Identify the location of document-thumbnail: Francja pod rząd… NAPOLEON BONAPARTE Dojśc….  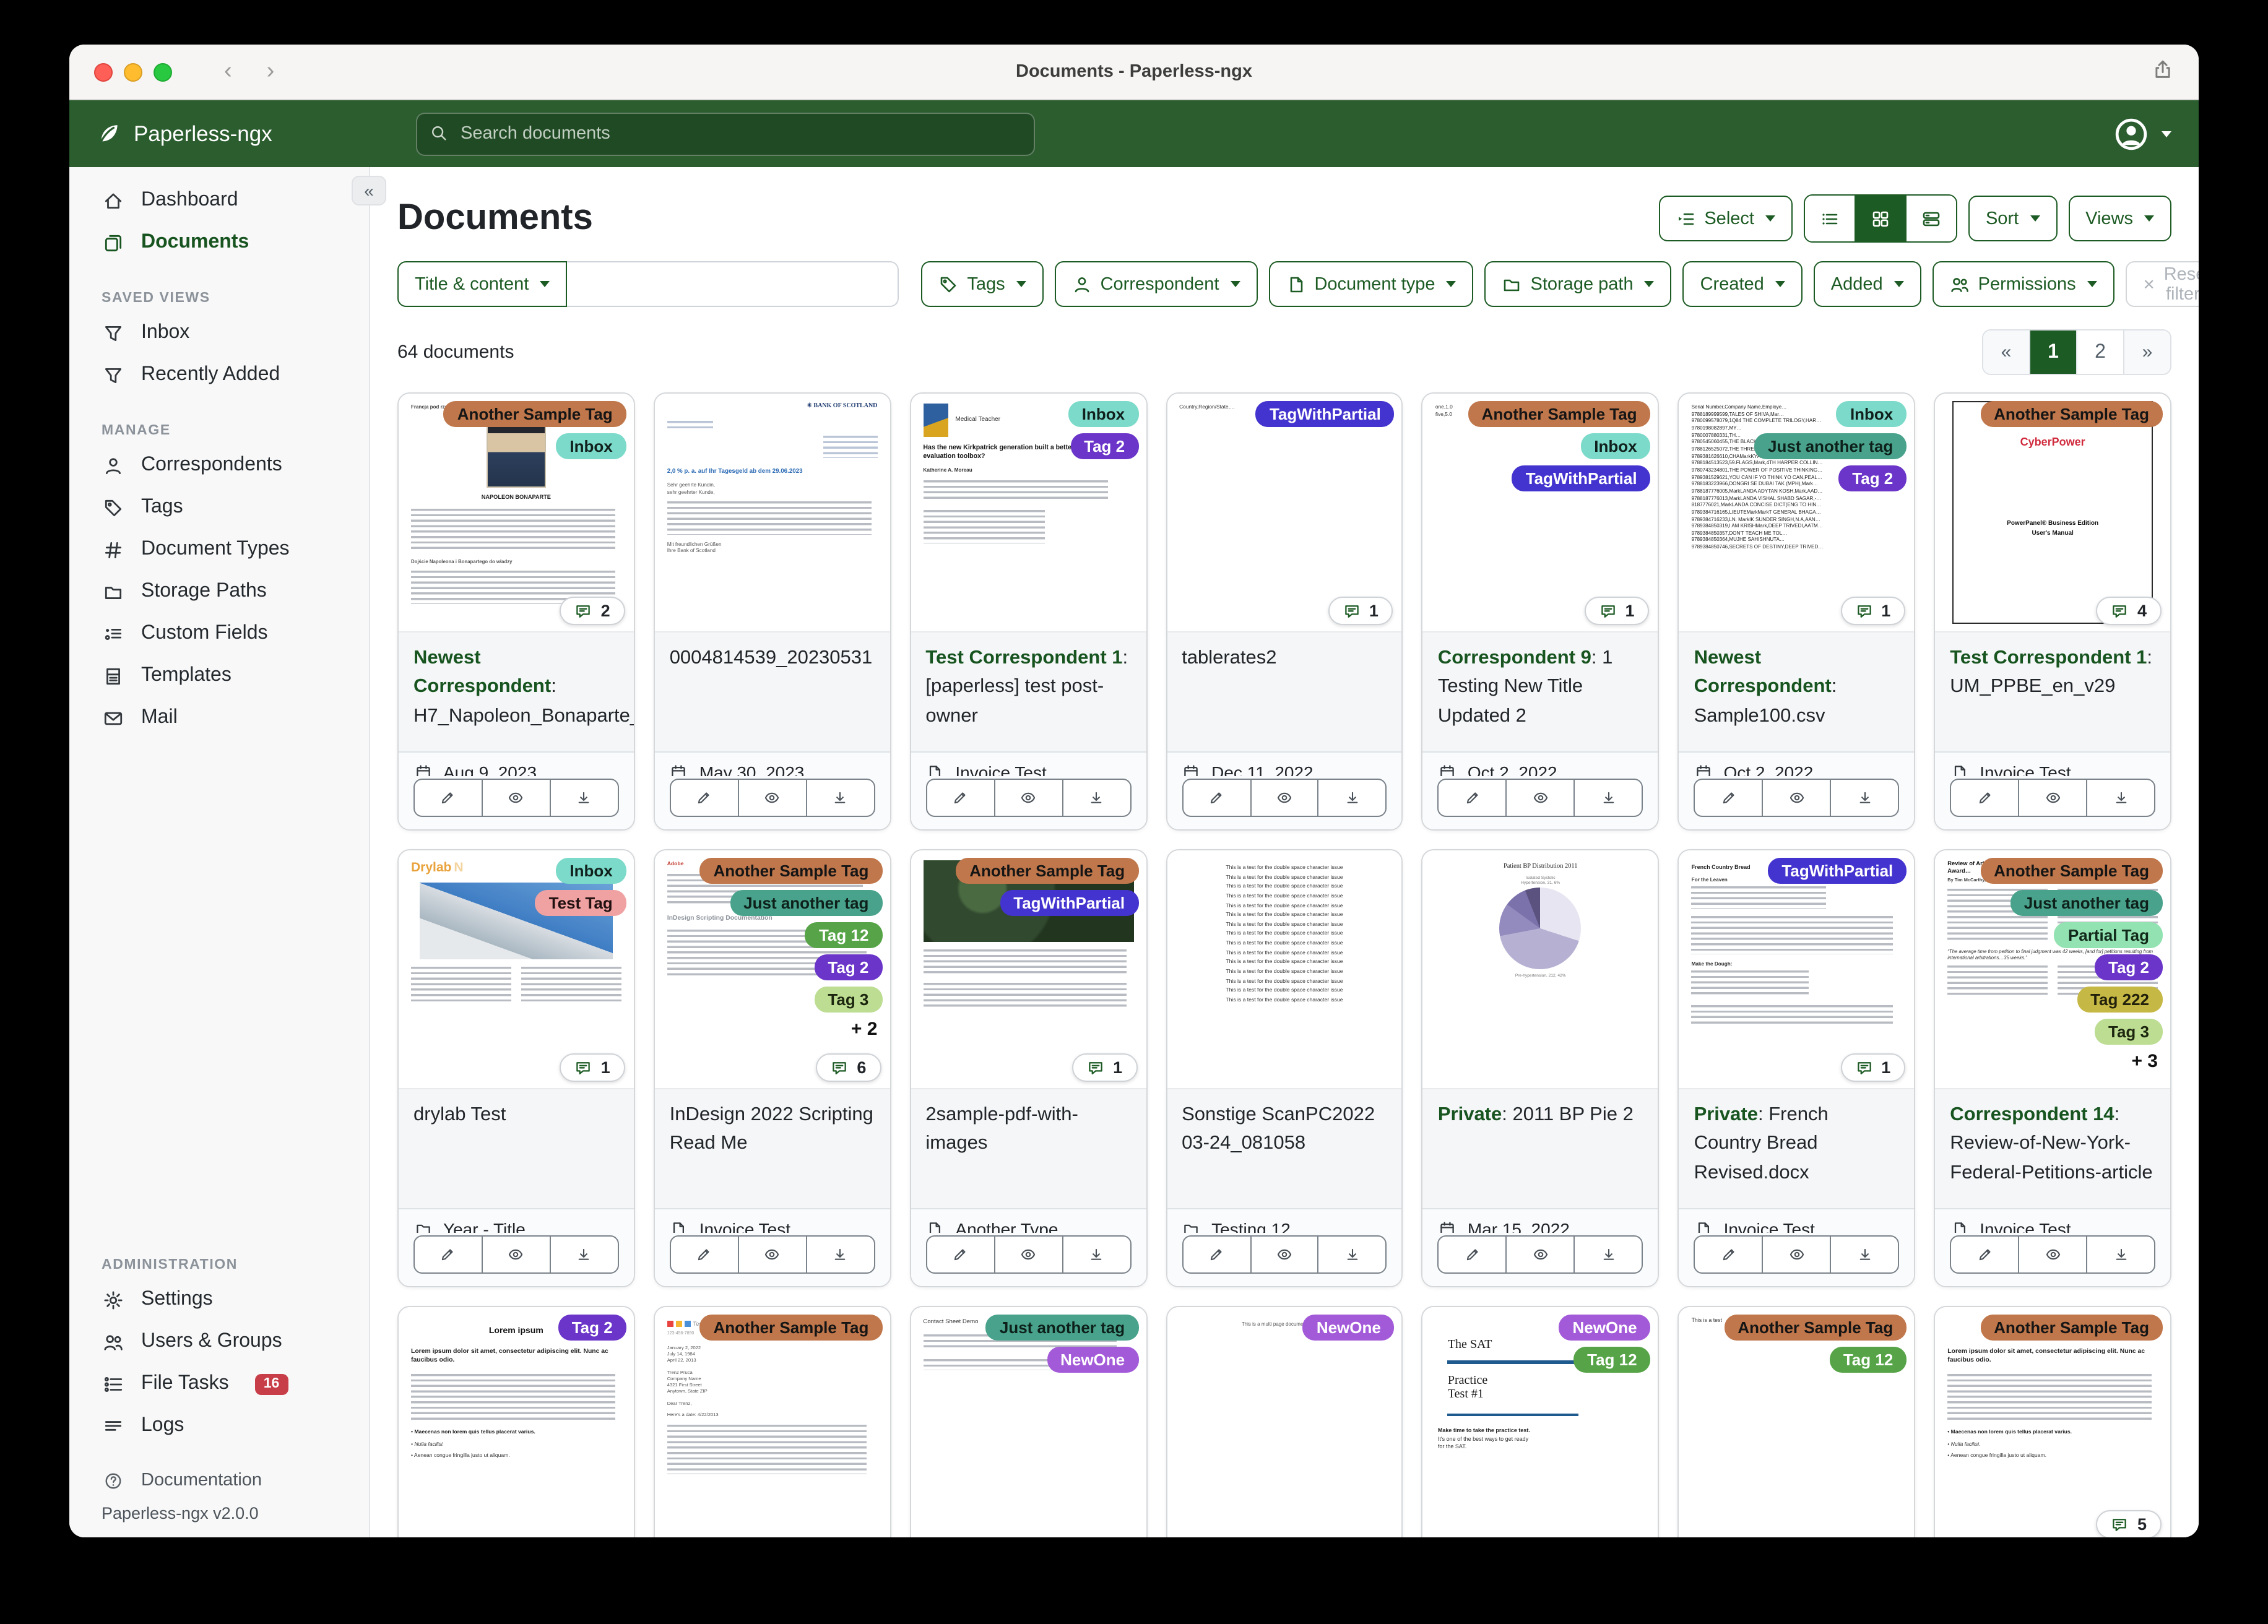
(516, 512).